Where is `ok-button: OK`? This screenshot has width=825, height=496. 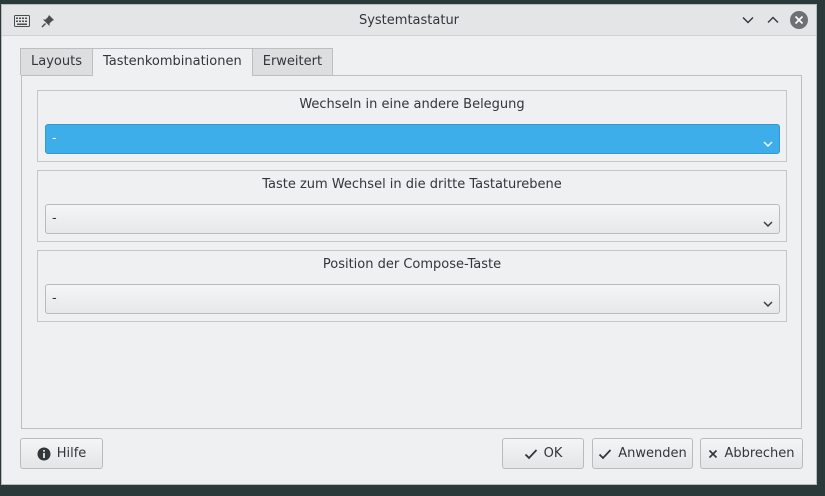
ok-button: OK is located at coordinates (543, 453).